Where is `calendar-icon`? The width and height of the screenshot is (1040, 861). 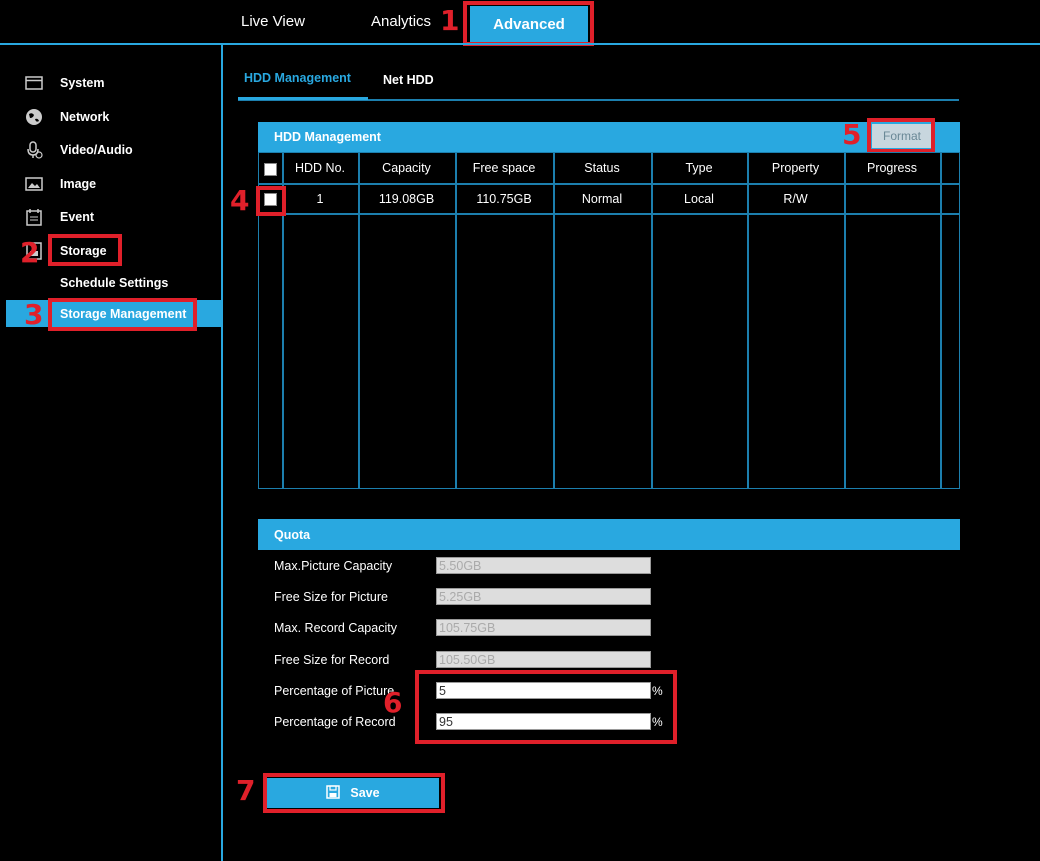
calendar-icon is located at coordinates (34, 217).